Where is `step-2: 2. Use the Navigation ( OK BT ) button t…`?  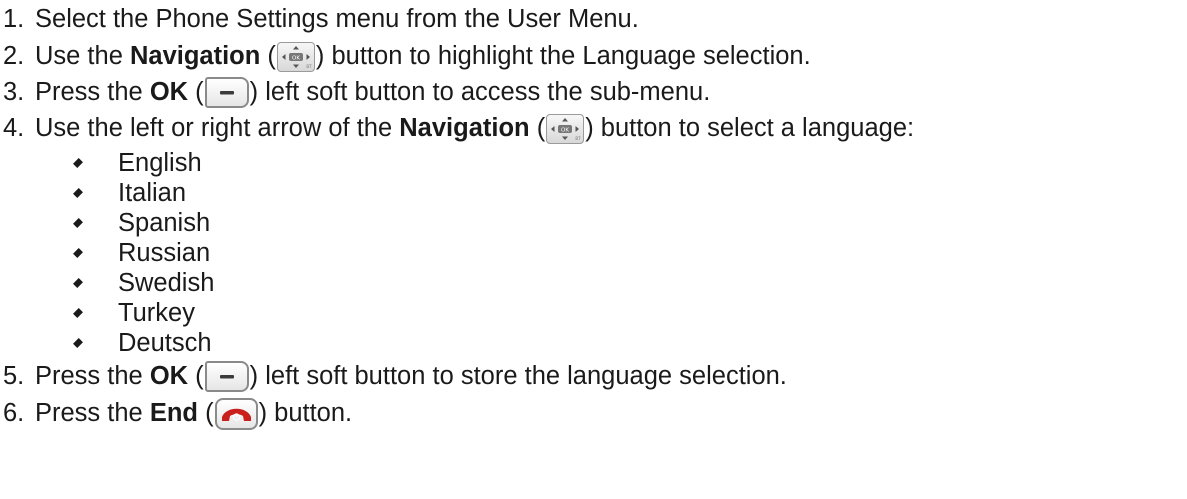
step-2: 2. Use the Navigation ( OK BT ) button t… is located at coordinates (405, 56).